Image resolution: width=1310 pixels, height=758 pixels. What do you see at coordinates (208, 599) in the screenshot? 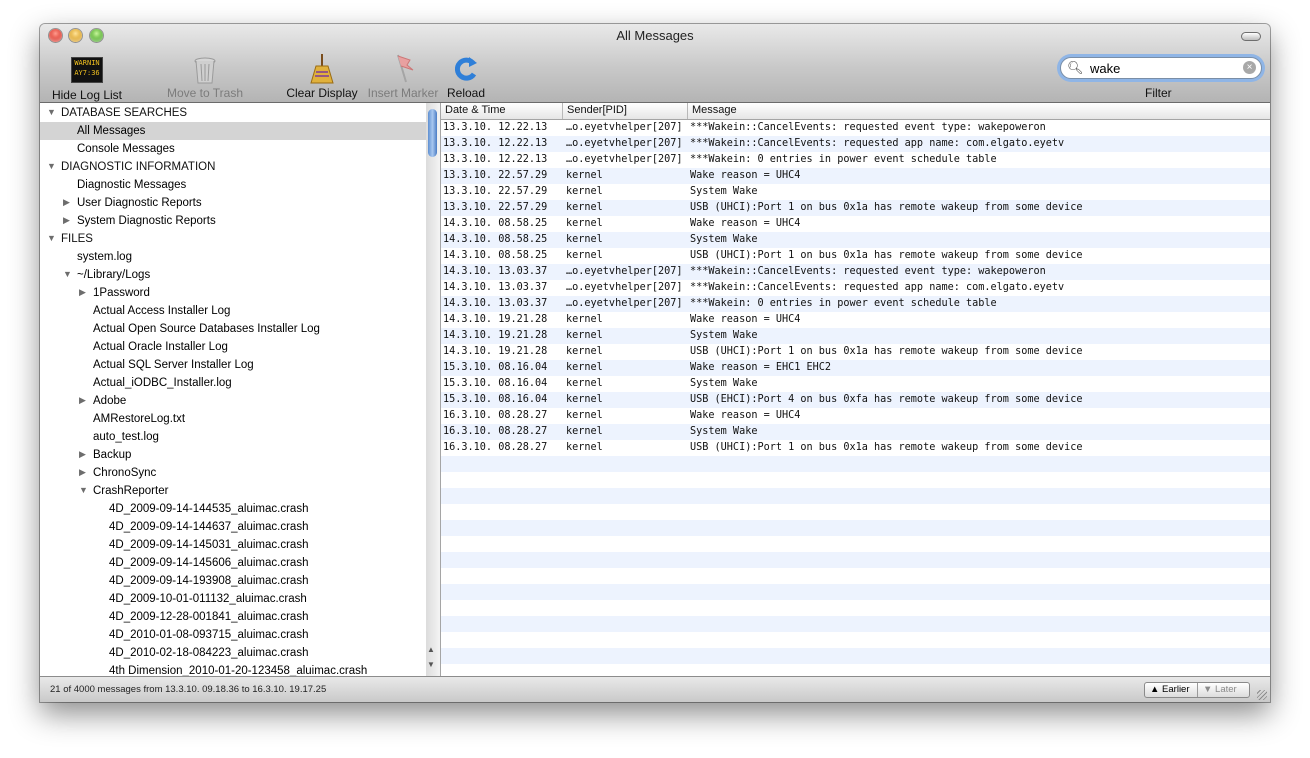
I see `sidebar-item: 4D_2009-10-01-011132_aluimac.crash` at bounding box center [208, 599].